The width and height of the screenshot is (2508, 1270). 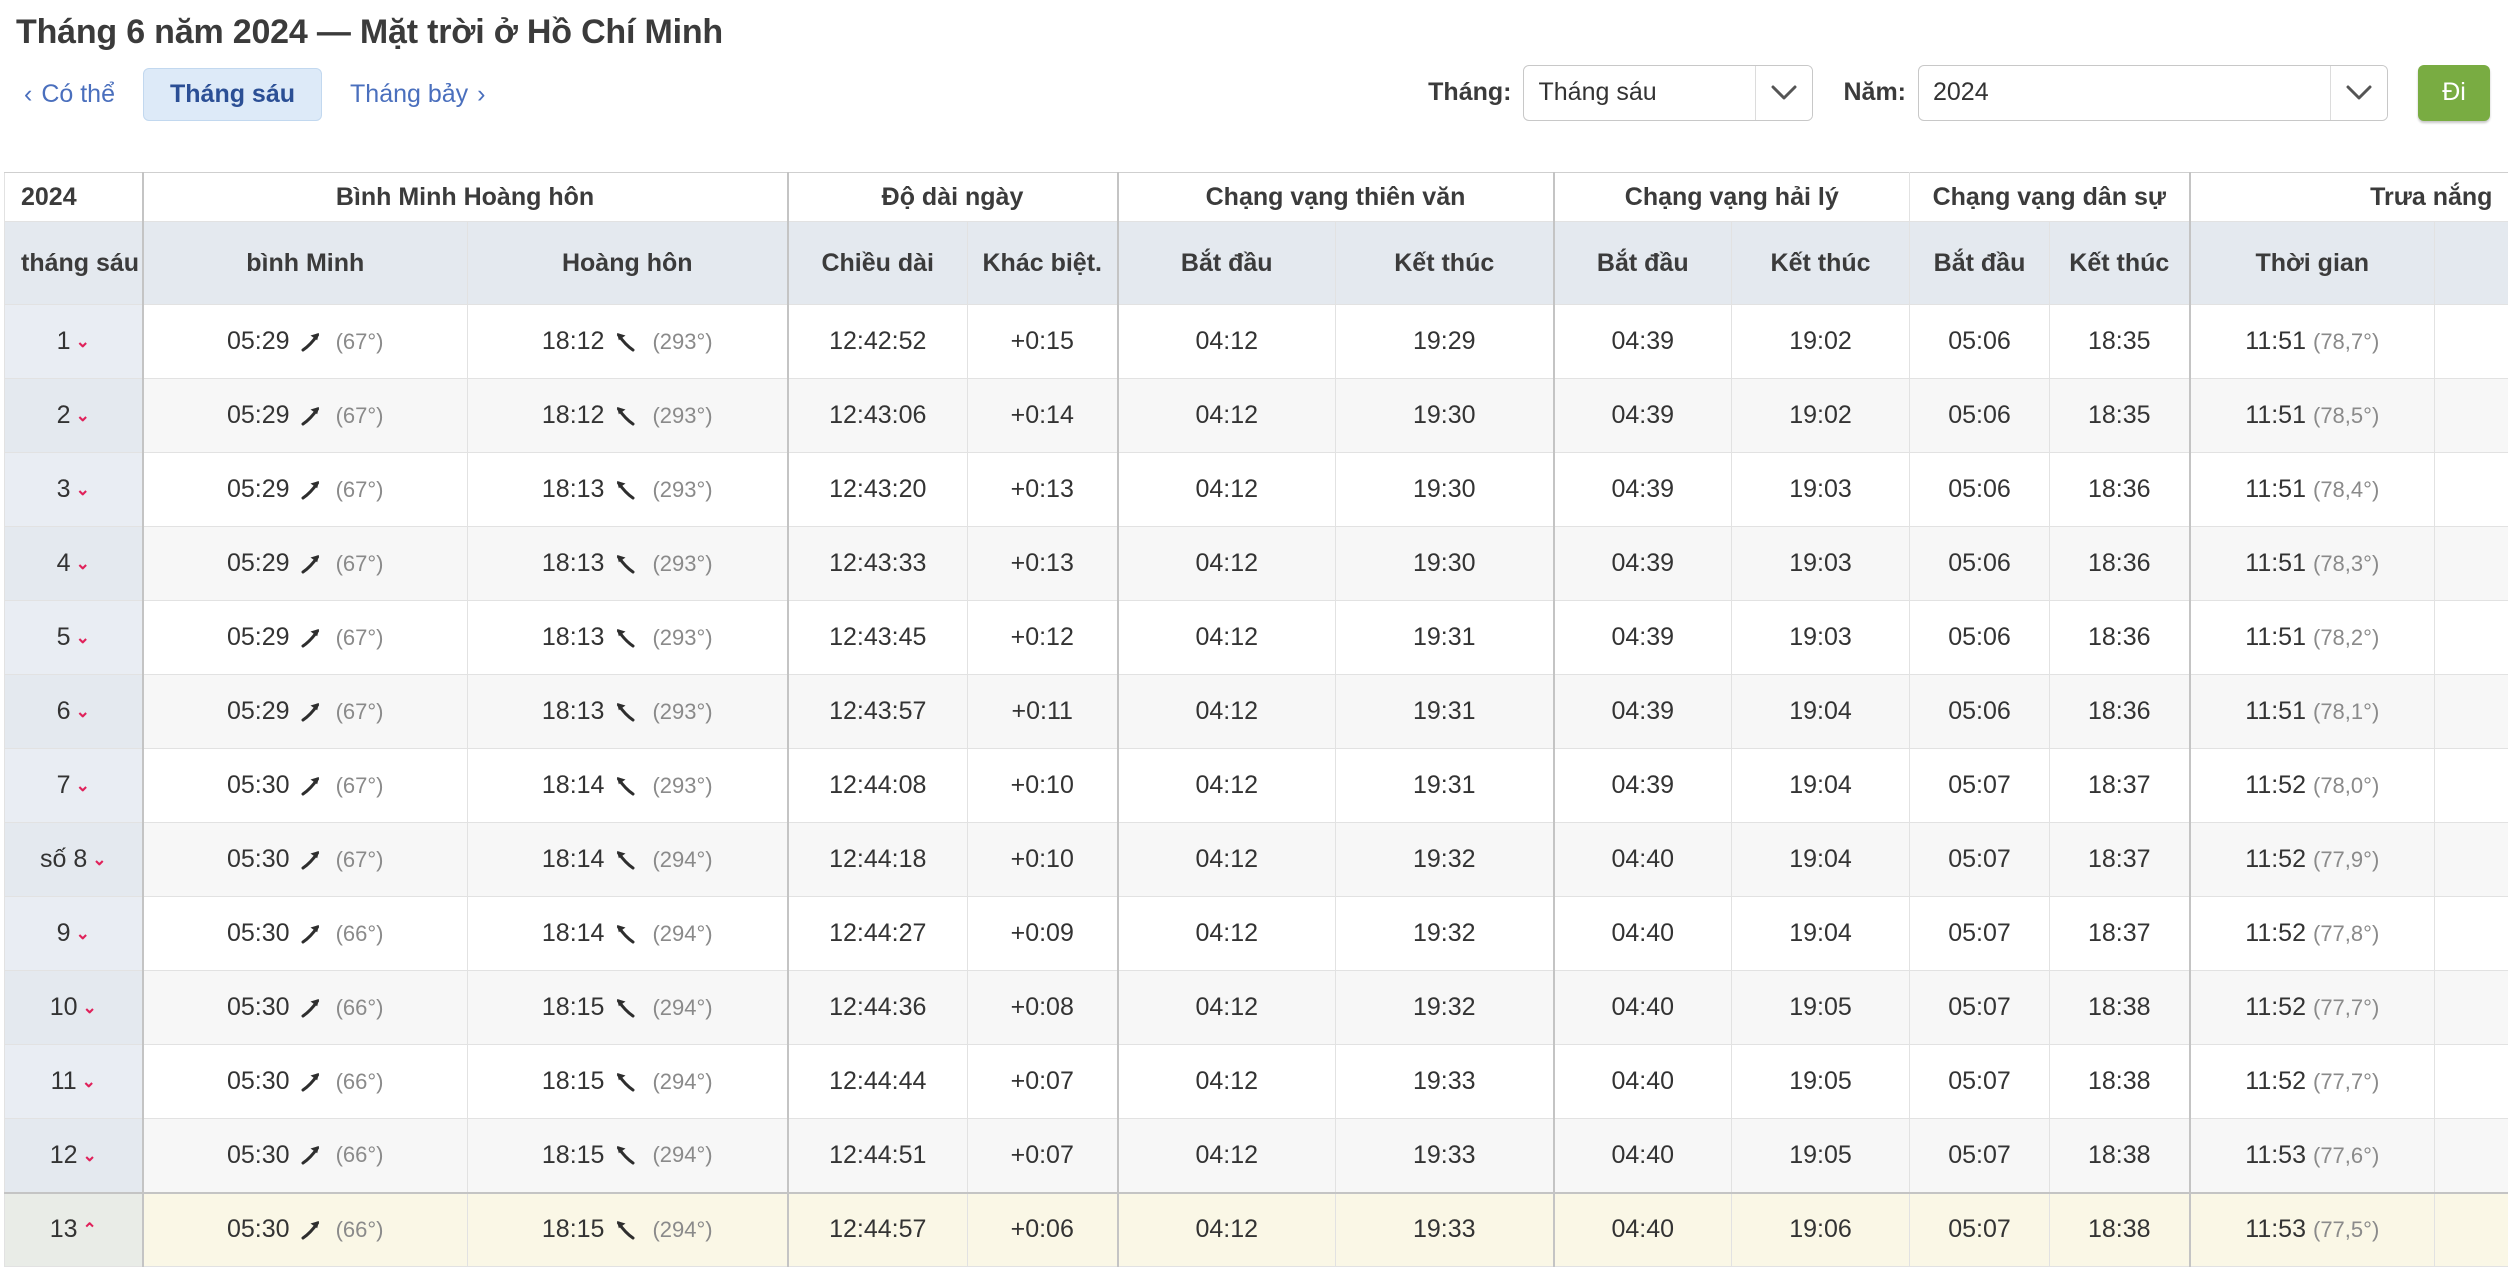 I want to click on day-cell: 2 ⌄, so click(x=73, y=415).